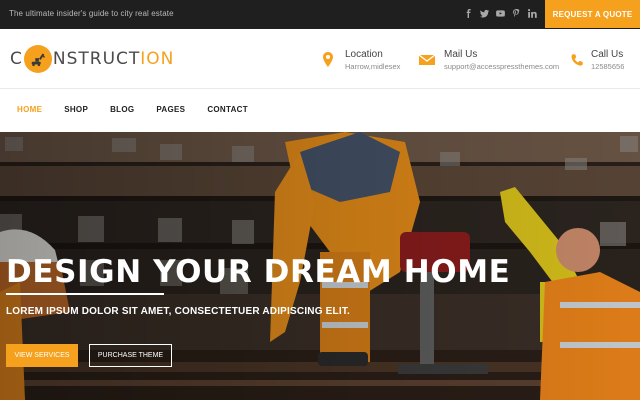  Describe the element at coordinates (592, 14) in the screenshot. I see `request-quote-button: REQUEST A QUOTE` at that location.